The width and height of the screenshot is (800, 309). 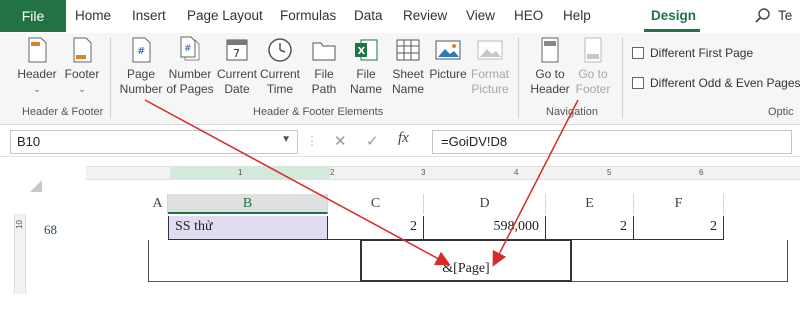 I want to click on cell-c68: 2, so click(x=376, y=228).